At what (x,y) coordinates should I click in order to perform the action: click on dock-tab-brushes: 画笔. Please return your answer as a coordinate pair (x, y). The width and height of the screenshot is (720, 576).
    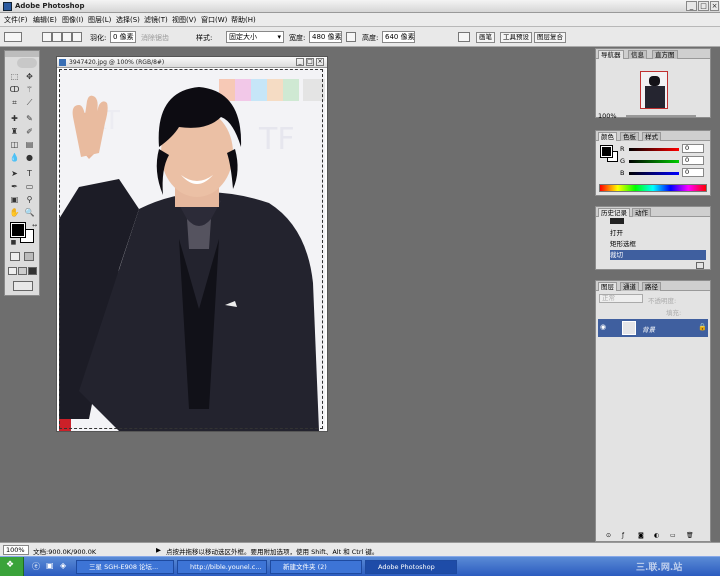
    Looking at the image, I should click on (485, 37).